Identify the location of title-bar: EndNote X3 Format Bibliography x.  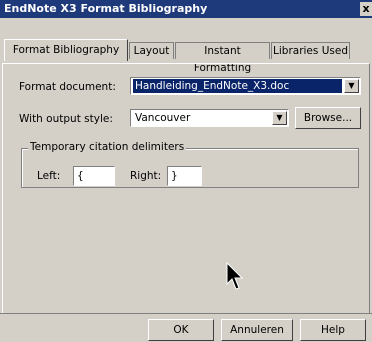
(186, 9).